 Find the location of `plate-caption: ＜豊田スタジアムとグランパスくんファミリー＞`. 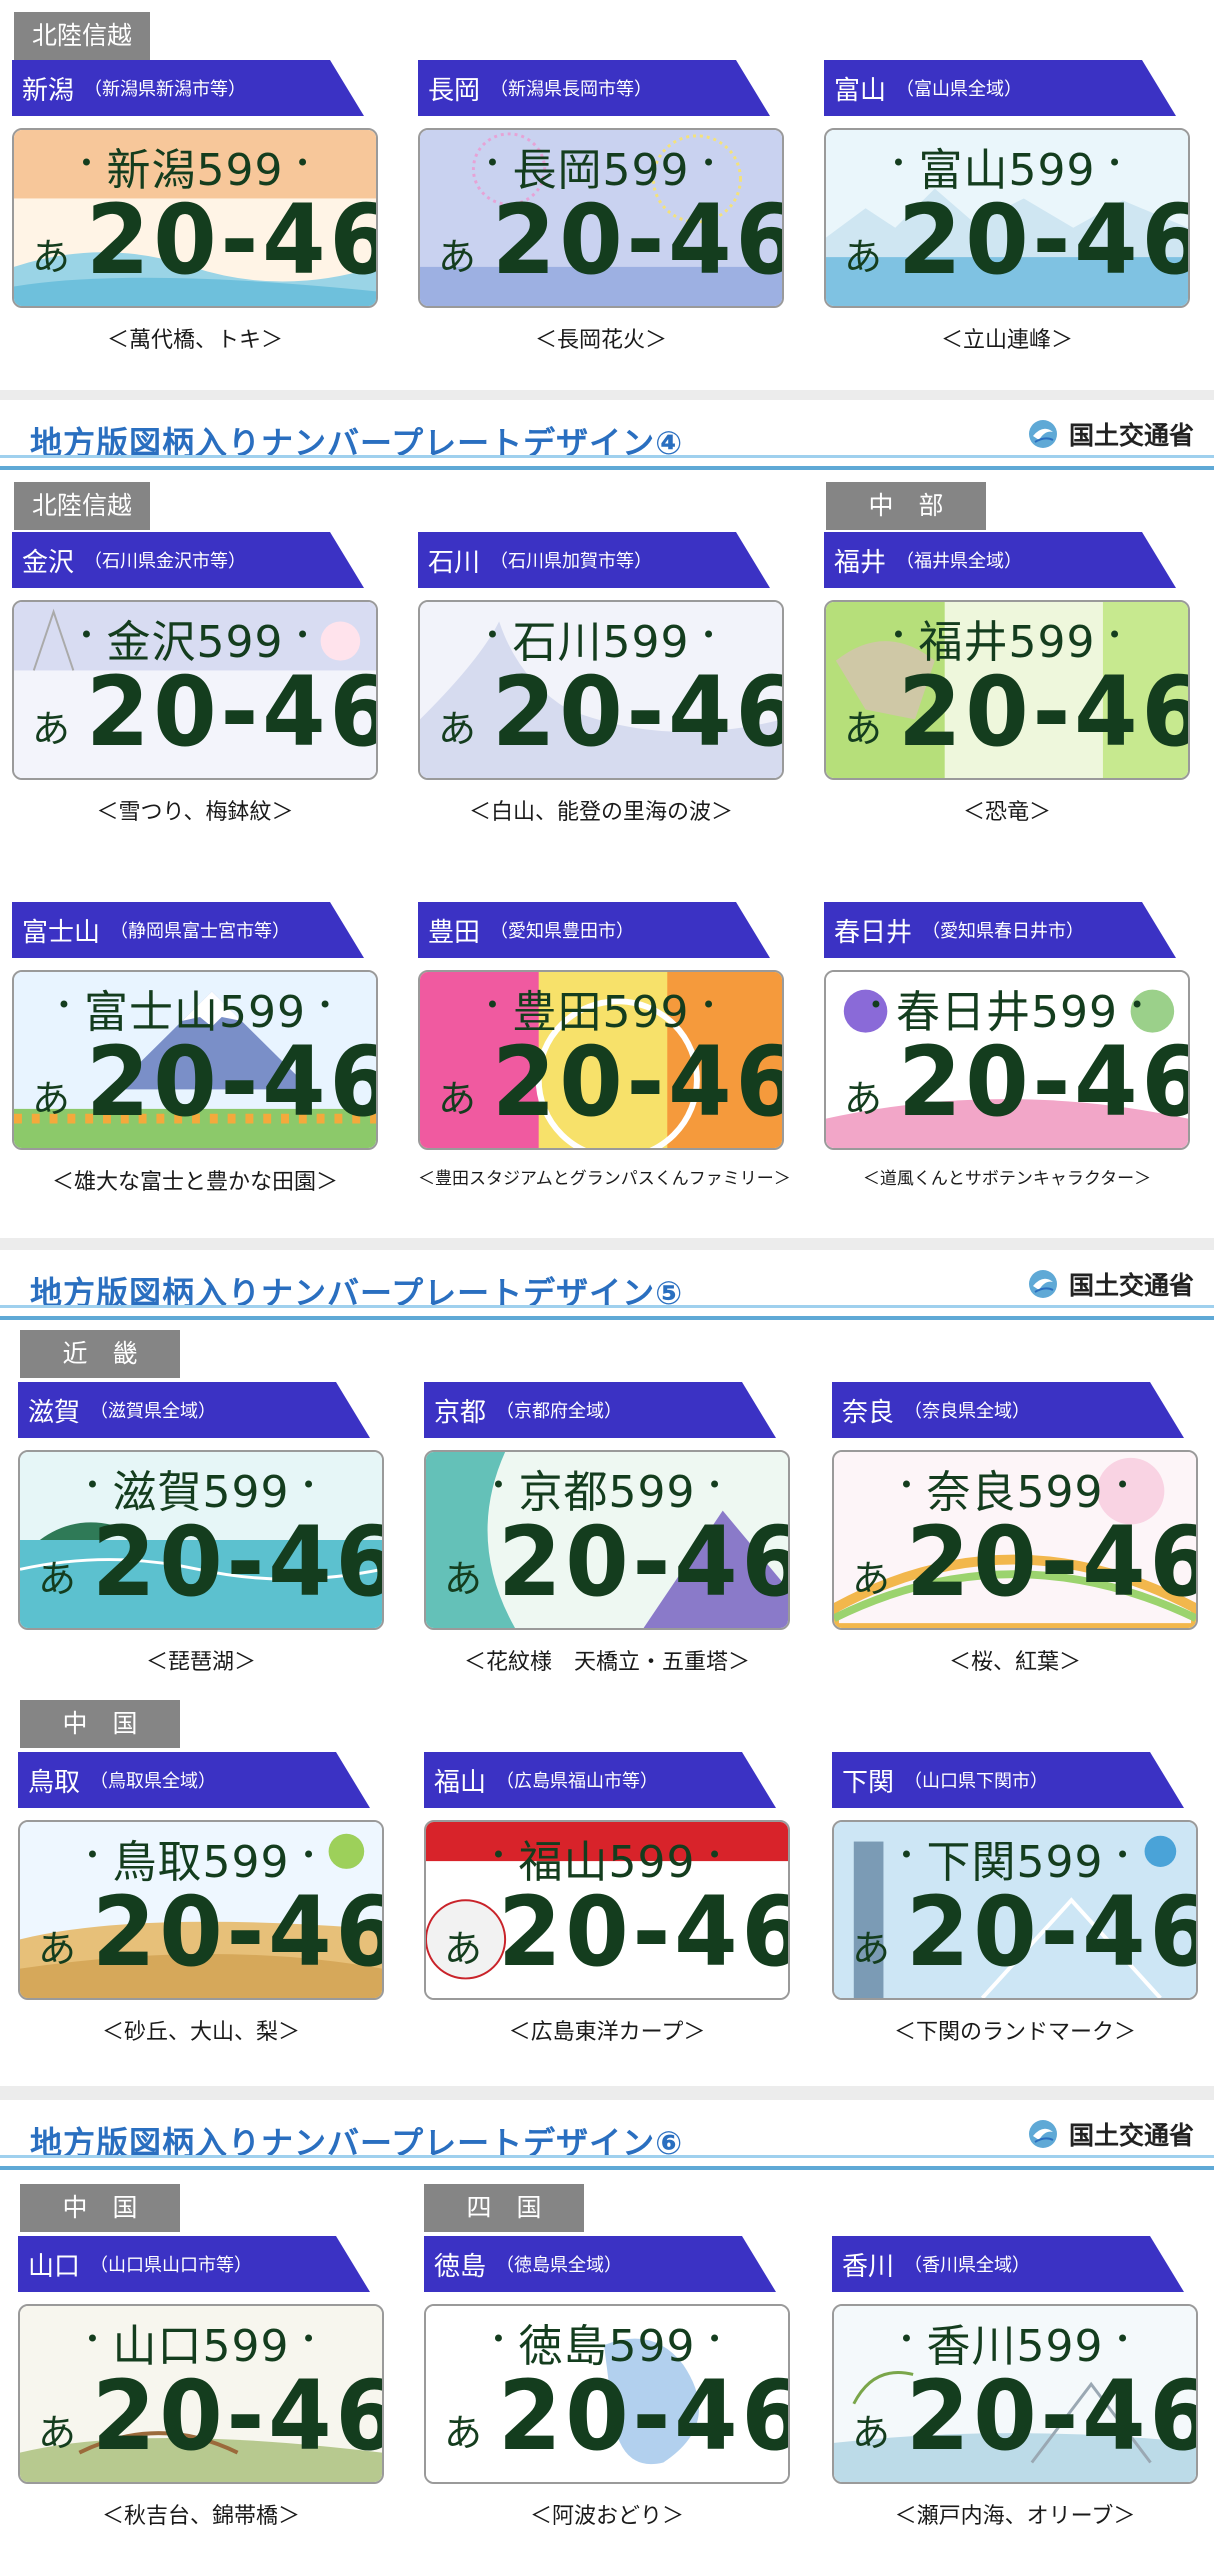

plate-caption: ＜豊田スタジアムとグランパスくんファミリー＞ is located at coordinates (604, 1179).